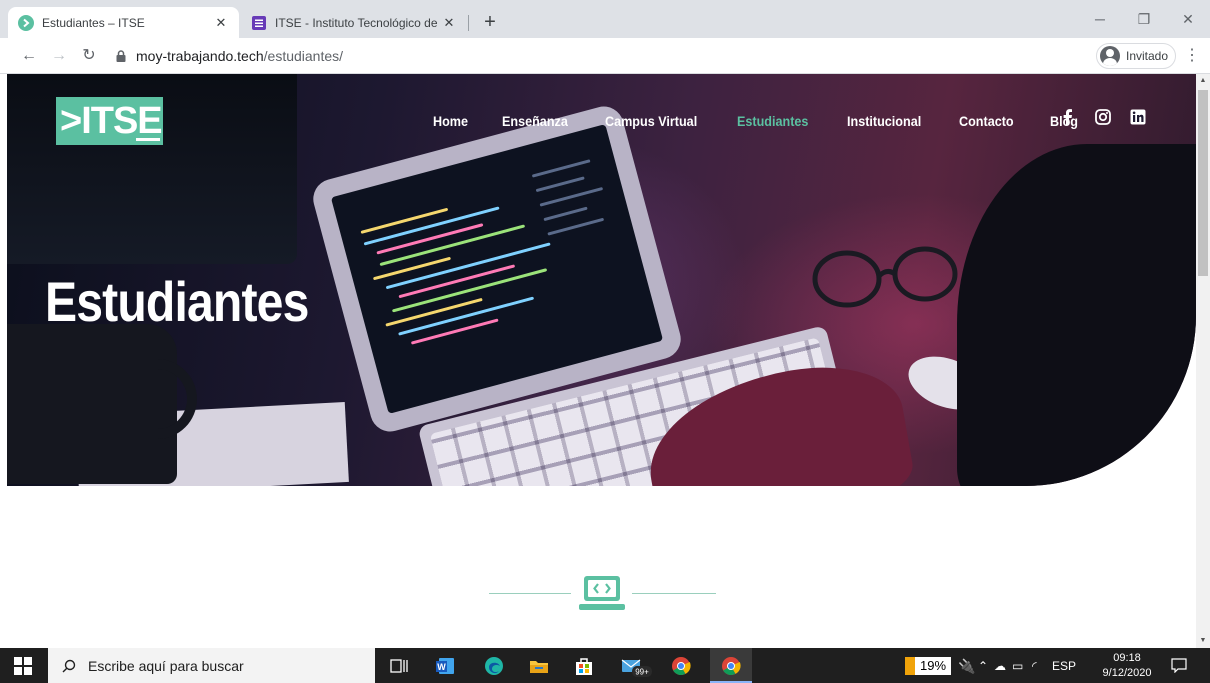  I want to click on back-arrow-icon: ←, so click(29, 56).